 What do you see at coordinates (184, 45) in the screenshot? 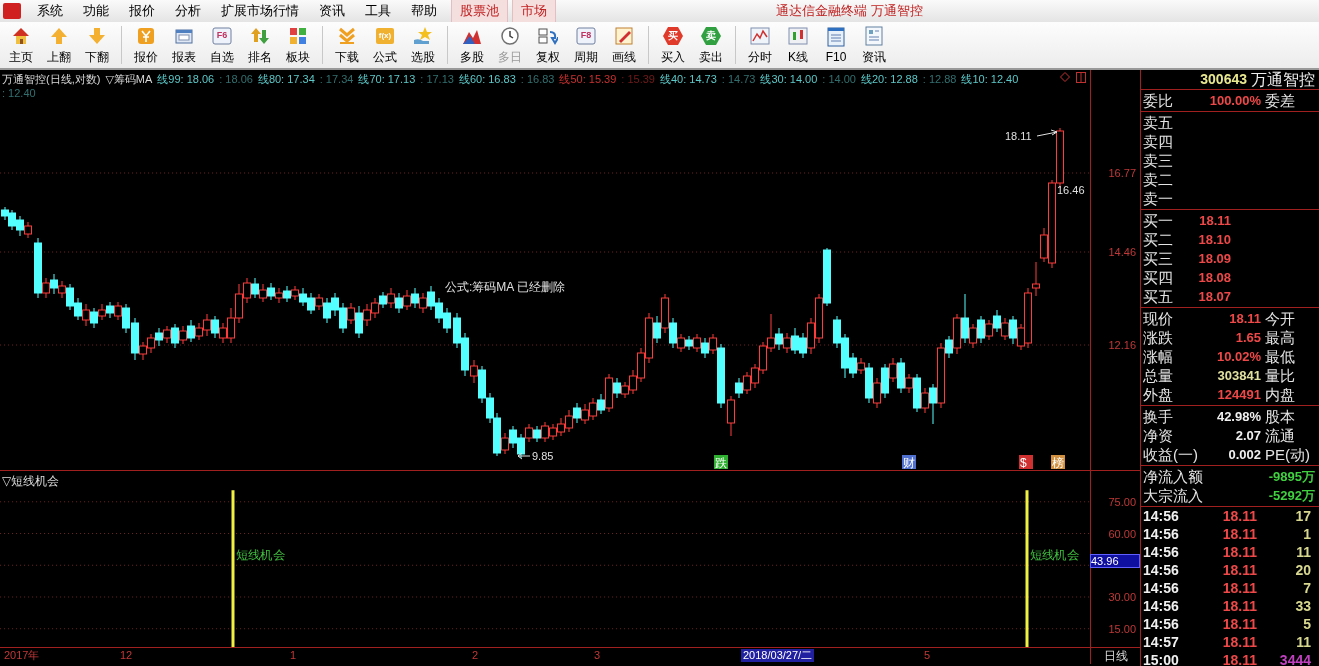
I see `toolbar-button: 报表` at bounding box center [184, 45].